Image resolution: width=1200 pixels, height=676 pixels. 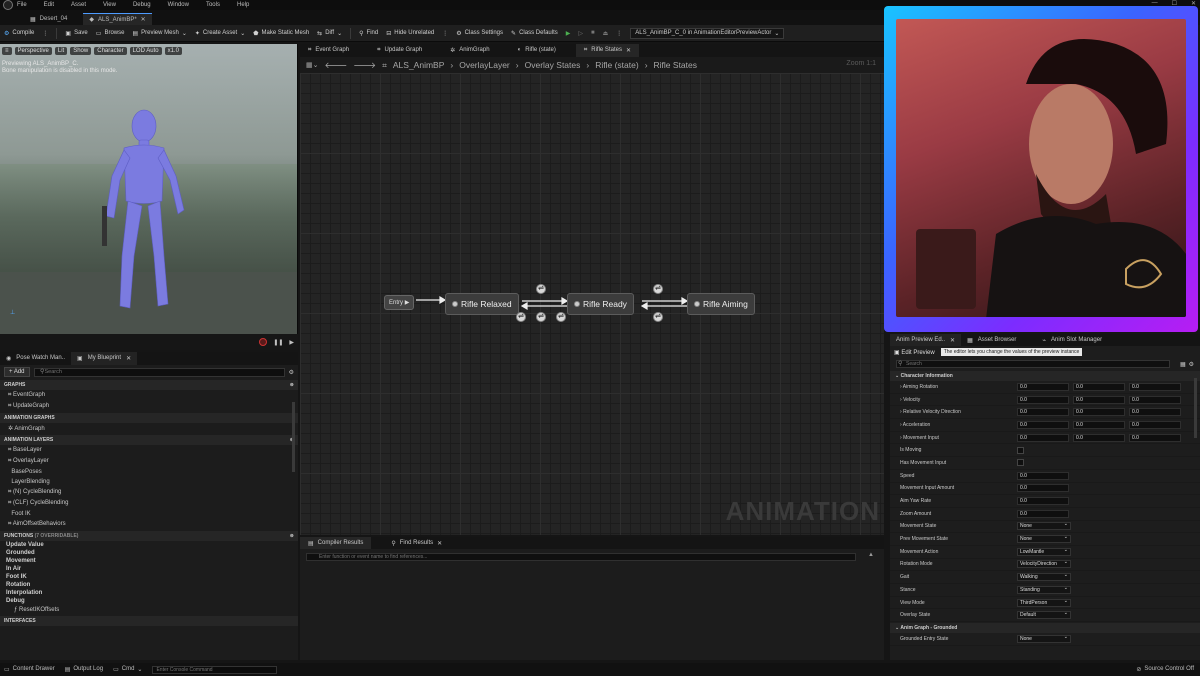 What do you see at coordinates (149, 406) in the screenshot?
I see `list-item: ⌗ UpdateGraph` at bounding box center [149, 406].